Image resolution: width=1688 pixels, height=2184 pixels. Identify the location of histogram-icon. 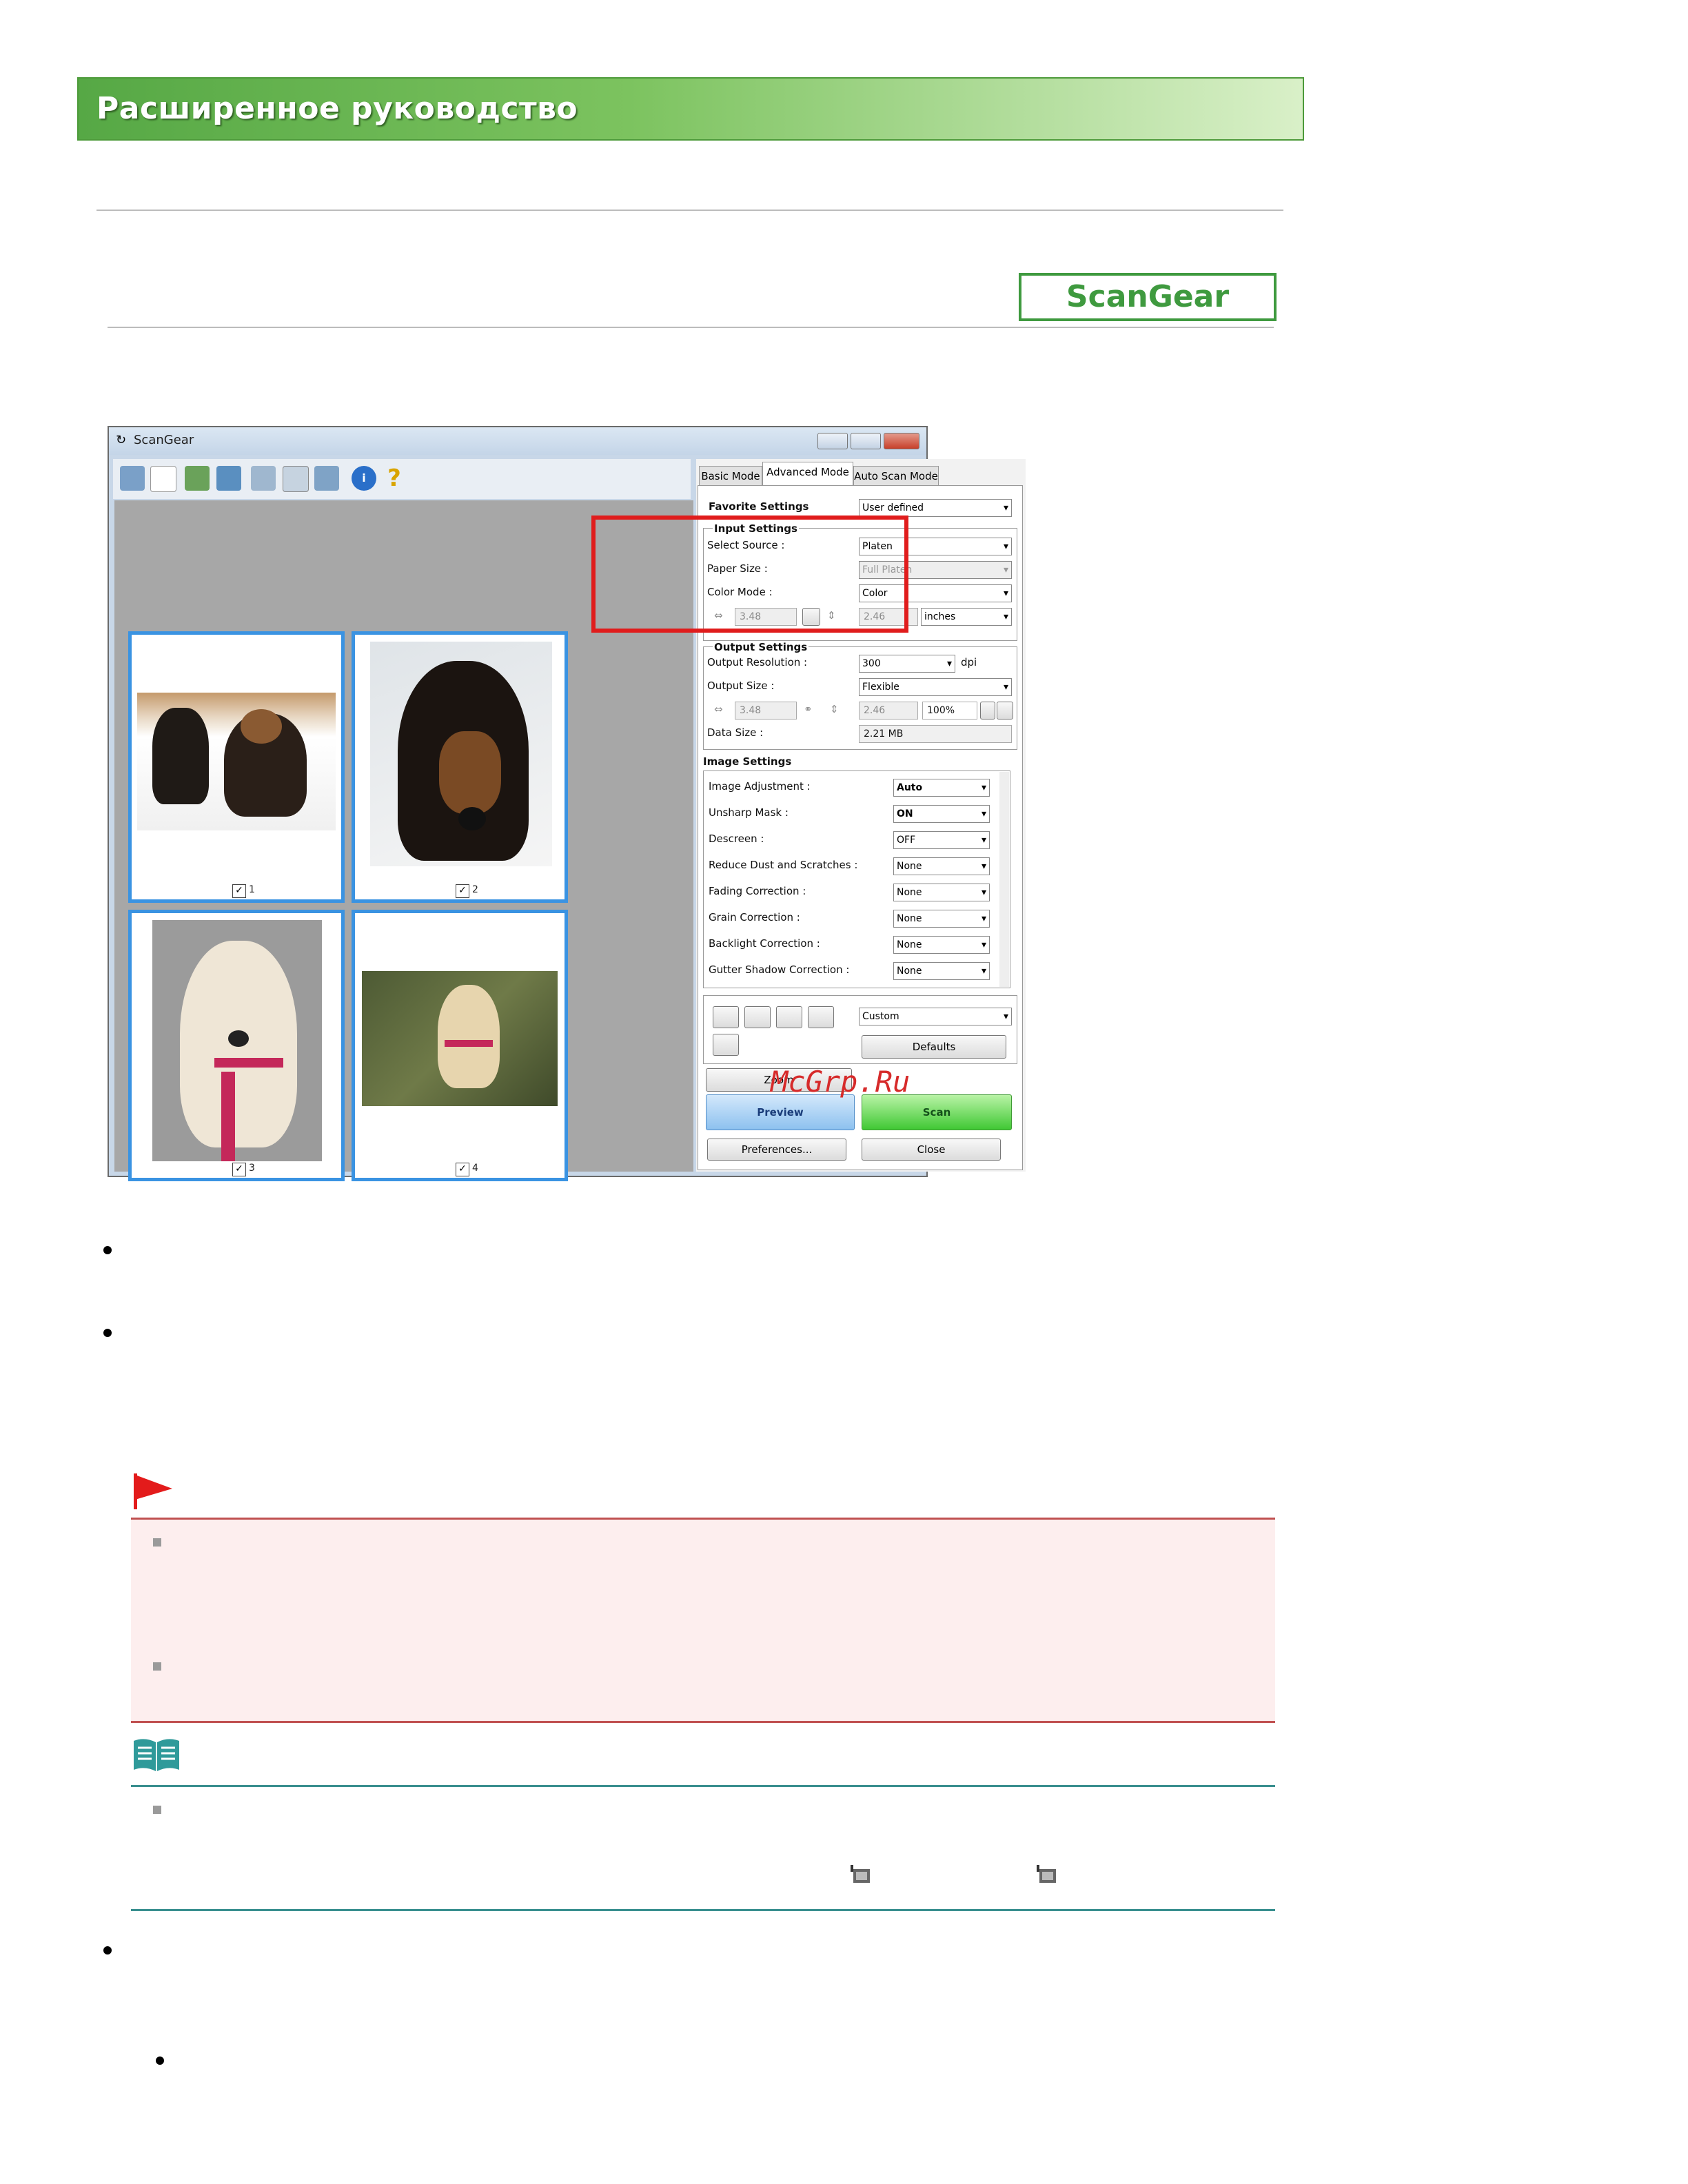
(789, 1017).